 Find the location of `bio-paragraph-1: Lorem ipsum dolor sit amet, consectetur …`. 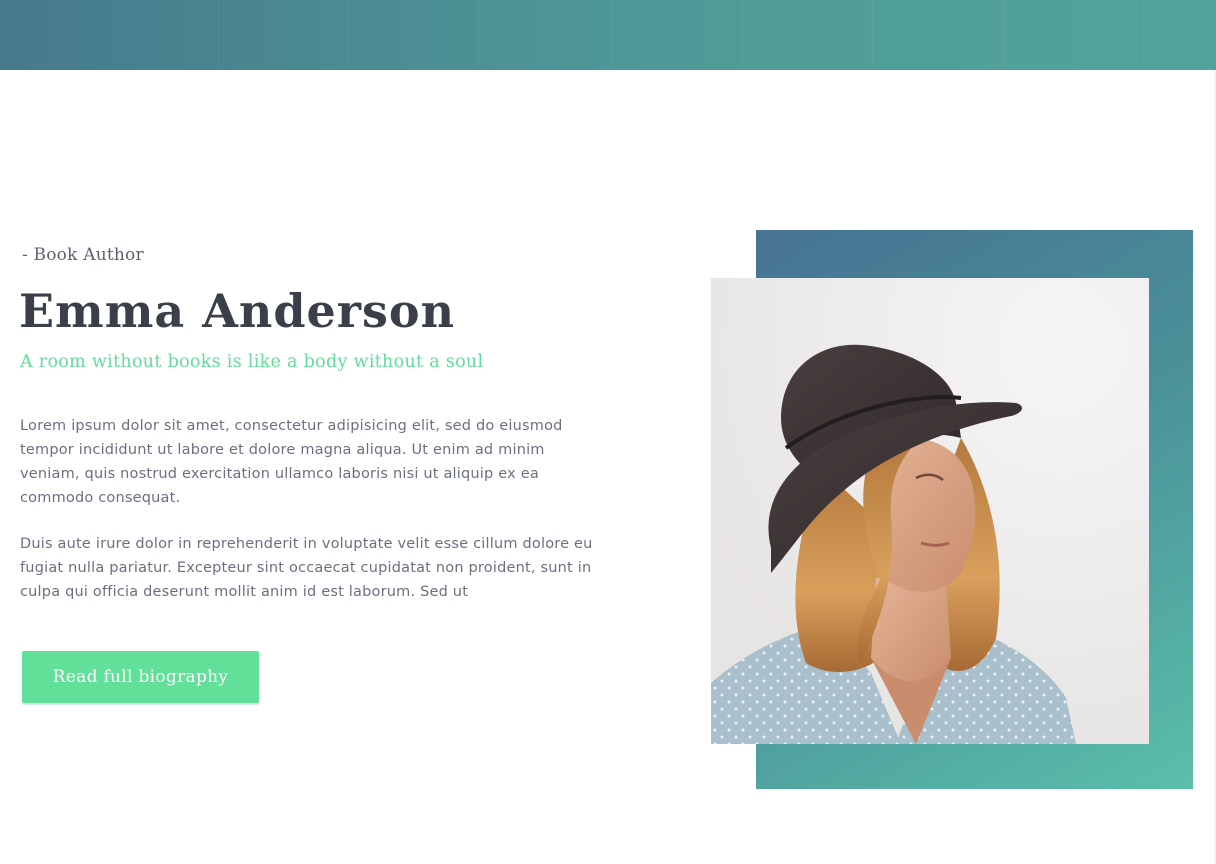

bio-paragraph-1: Lorem ipsum dolor sit amet, consectetur … is located at coordinates (291, 462).